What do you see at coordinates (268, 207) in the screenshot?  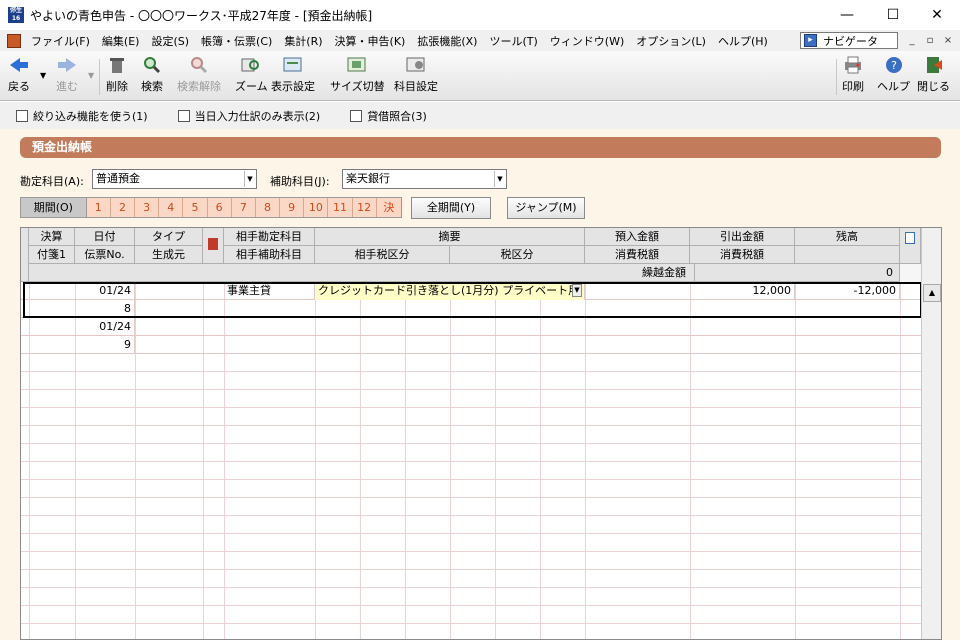 I see `month-8: 8` at bounding box center [268, 207].